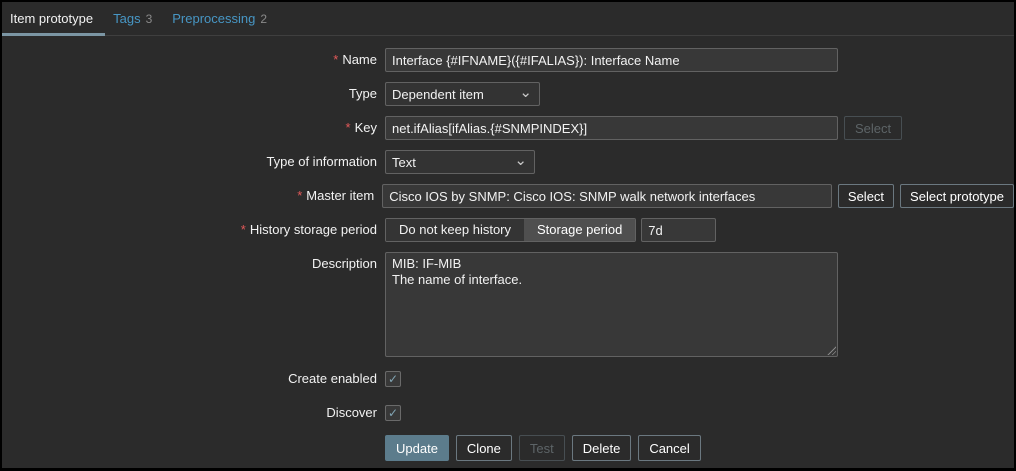 The image size is (1016, 471). I want to click on discover-checkbox: ✓, so click(393, 413).